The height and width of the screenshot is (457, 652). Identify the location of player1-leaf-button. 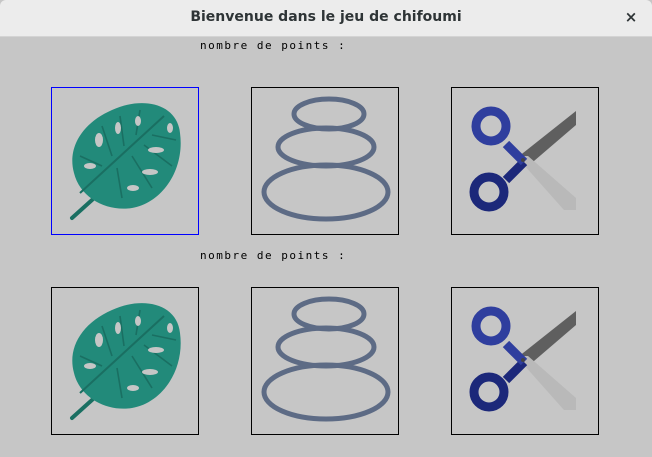
(125, 161).